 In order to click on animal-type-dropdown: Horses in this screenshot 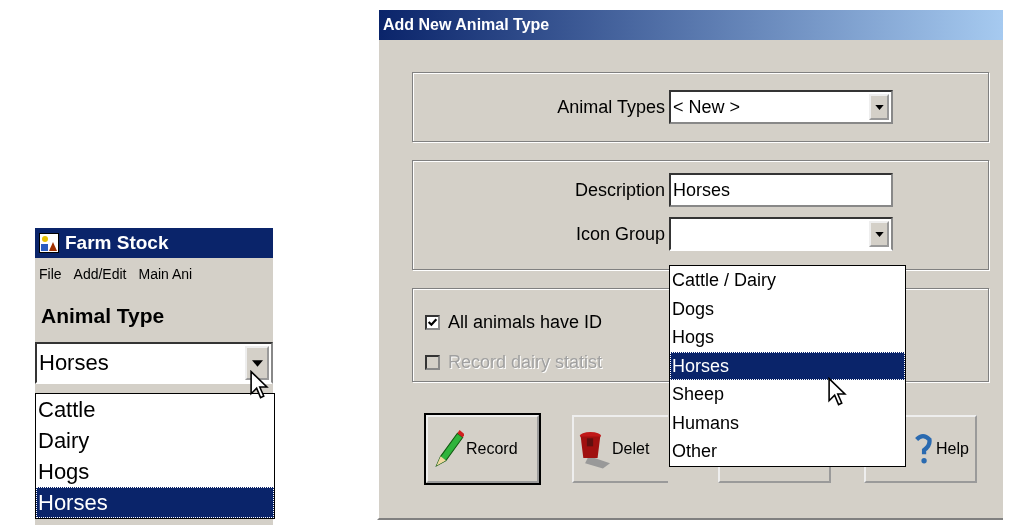, I will do `click(154, 363)`.